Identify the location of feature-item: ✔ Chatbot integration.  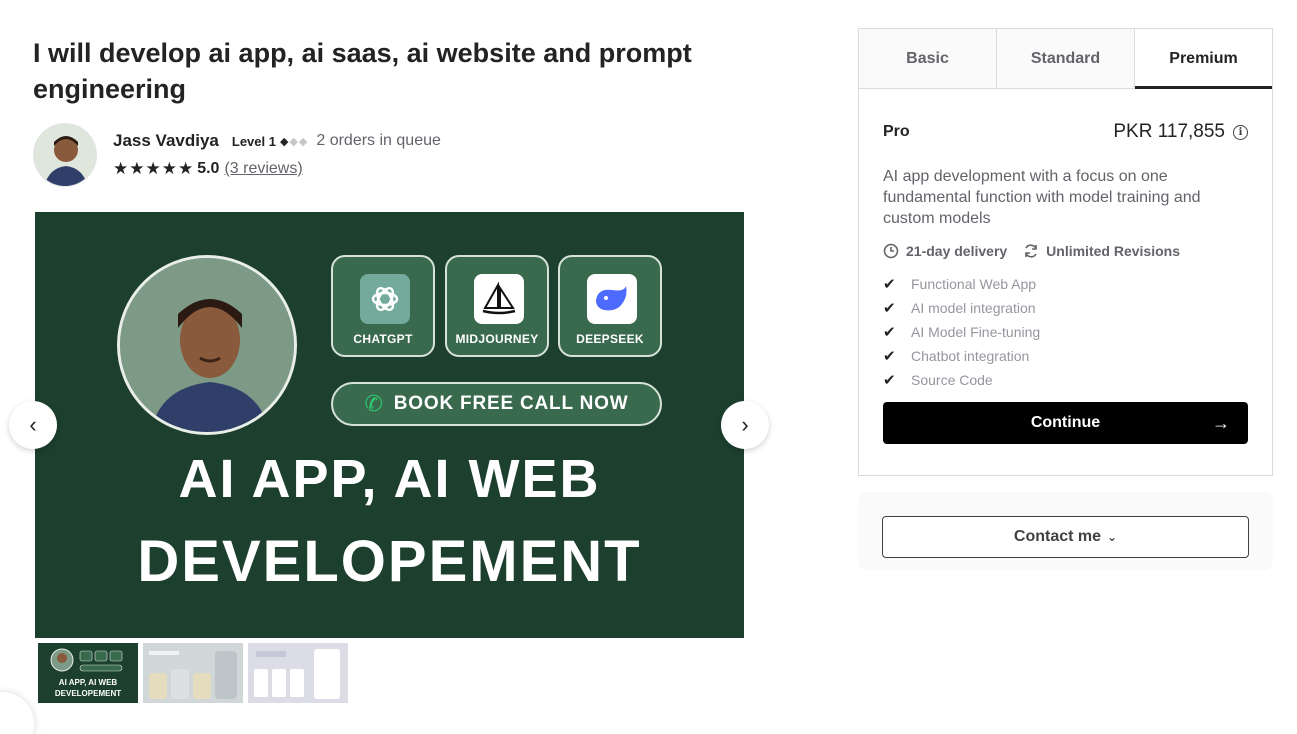
(1065, 356).